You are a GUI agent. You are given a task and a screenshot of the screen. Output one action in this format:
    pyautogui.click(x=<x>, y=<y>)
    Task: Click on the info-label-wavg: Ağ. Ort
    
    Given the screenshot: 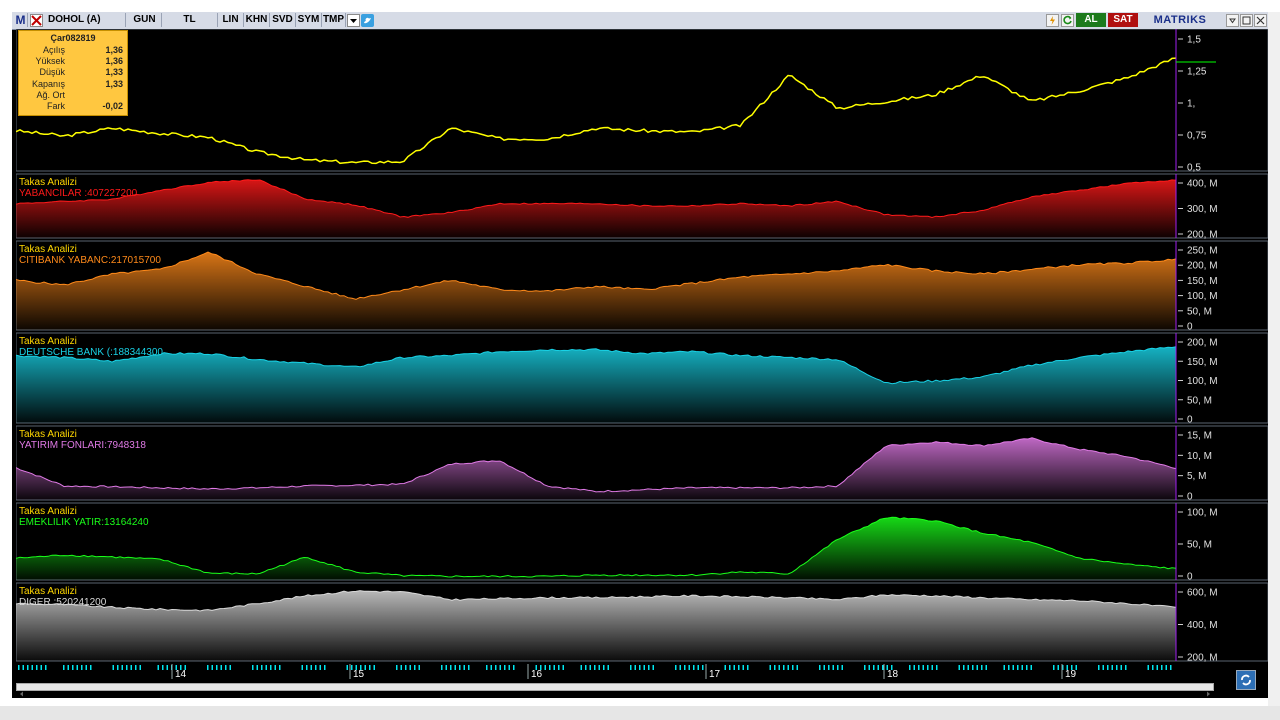 What is the action you would take?
    pyautogui.click(x=50, y=94)
    